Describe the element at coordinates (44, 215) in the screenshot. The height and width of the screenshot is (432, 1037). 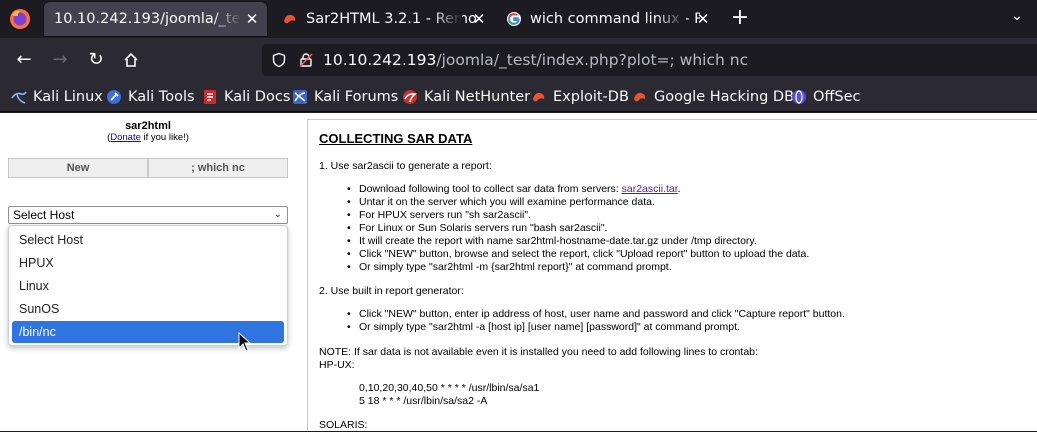
I see `host-select-value: Select Host` at that location.